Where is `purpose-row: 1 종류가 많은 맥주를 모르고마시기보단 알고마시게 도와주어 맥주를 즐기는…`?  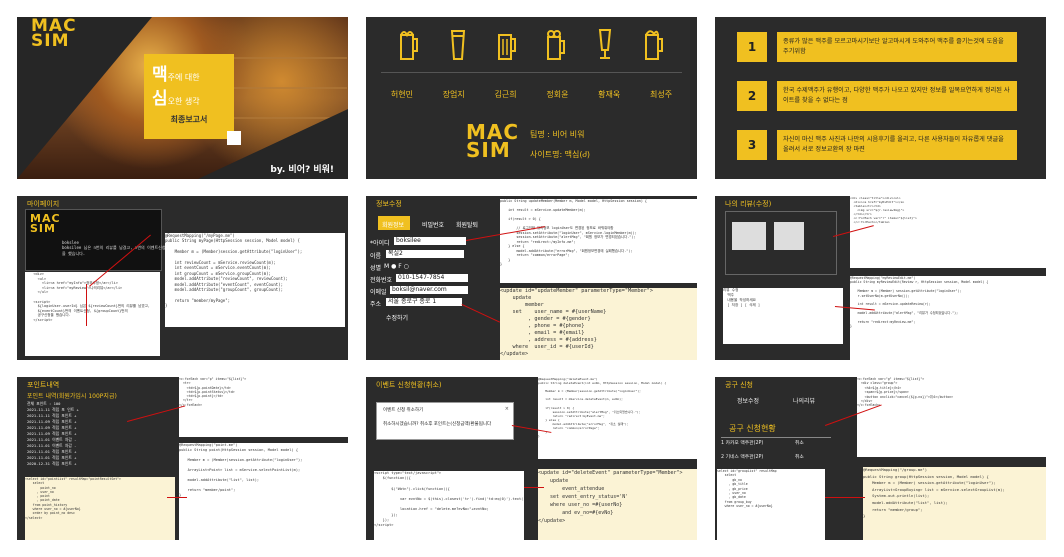 purpose-row: 1 종류가 많은 맥주를 모르고마시기보단 알고마시게 도와주어 맥주를 즐기는… is located at coordinates (877, 47).